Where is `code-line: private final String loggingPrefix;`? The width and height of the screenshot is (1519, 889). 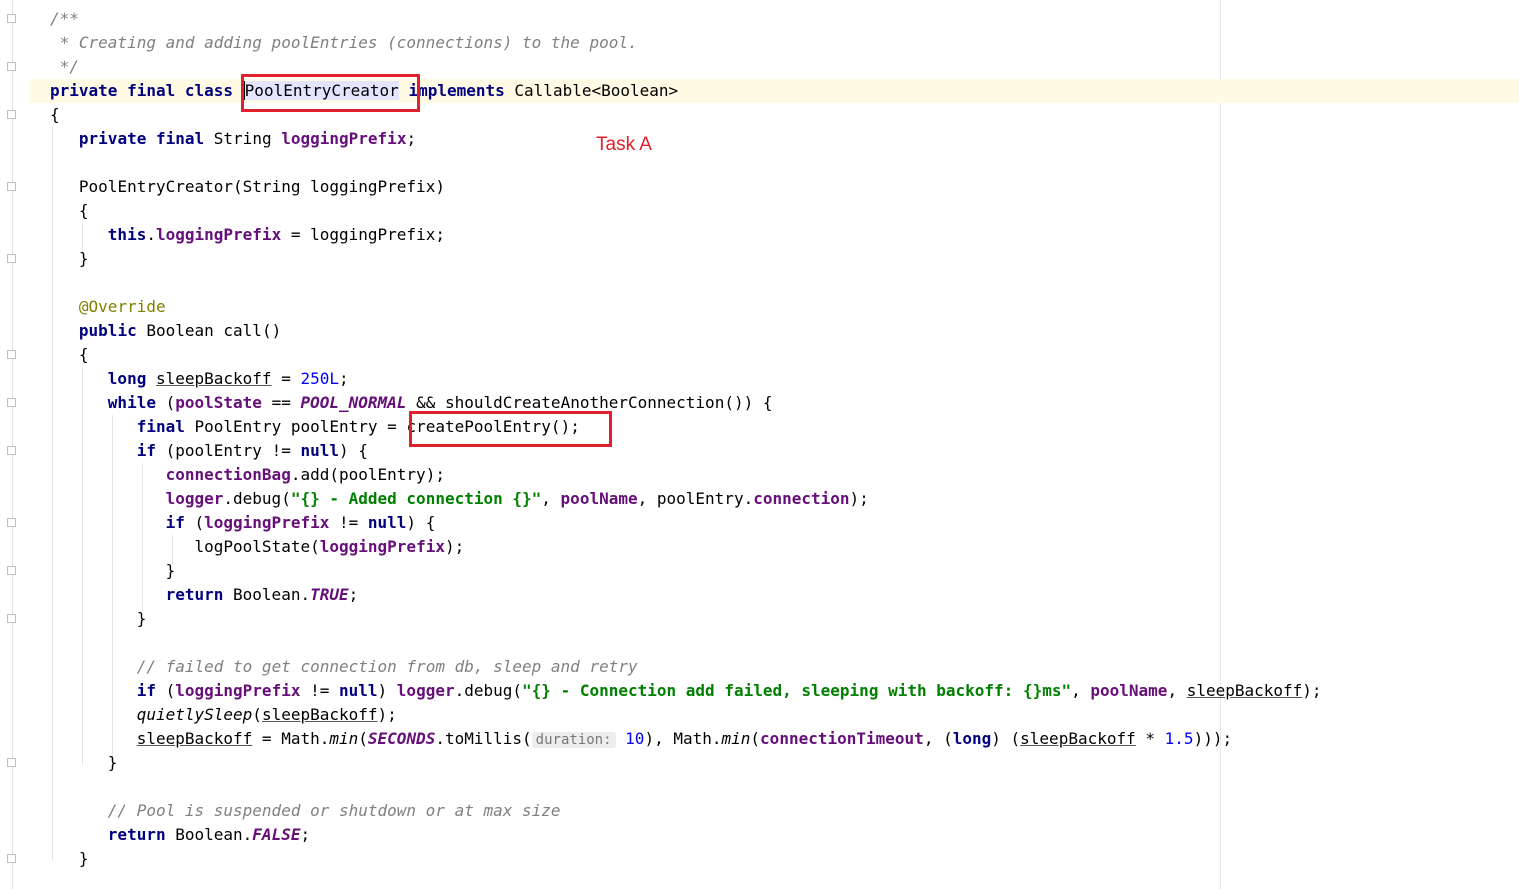
code-line: private final String loggingPrefix; is located at coordinates (247, 138).